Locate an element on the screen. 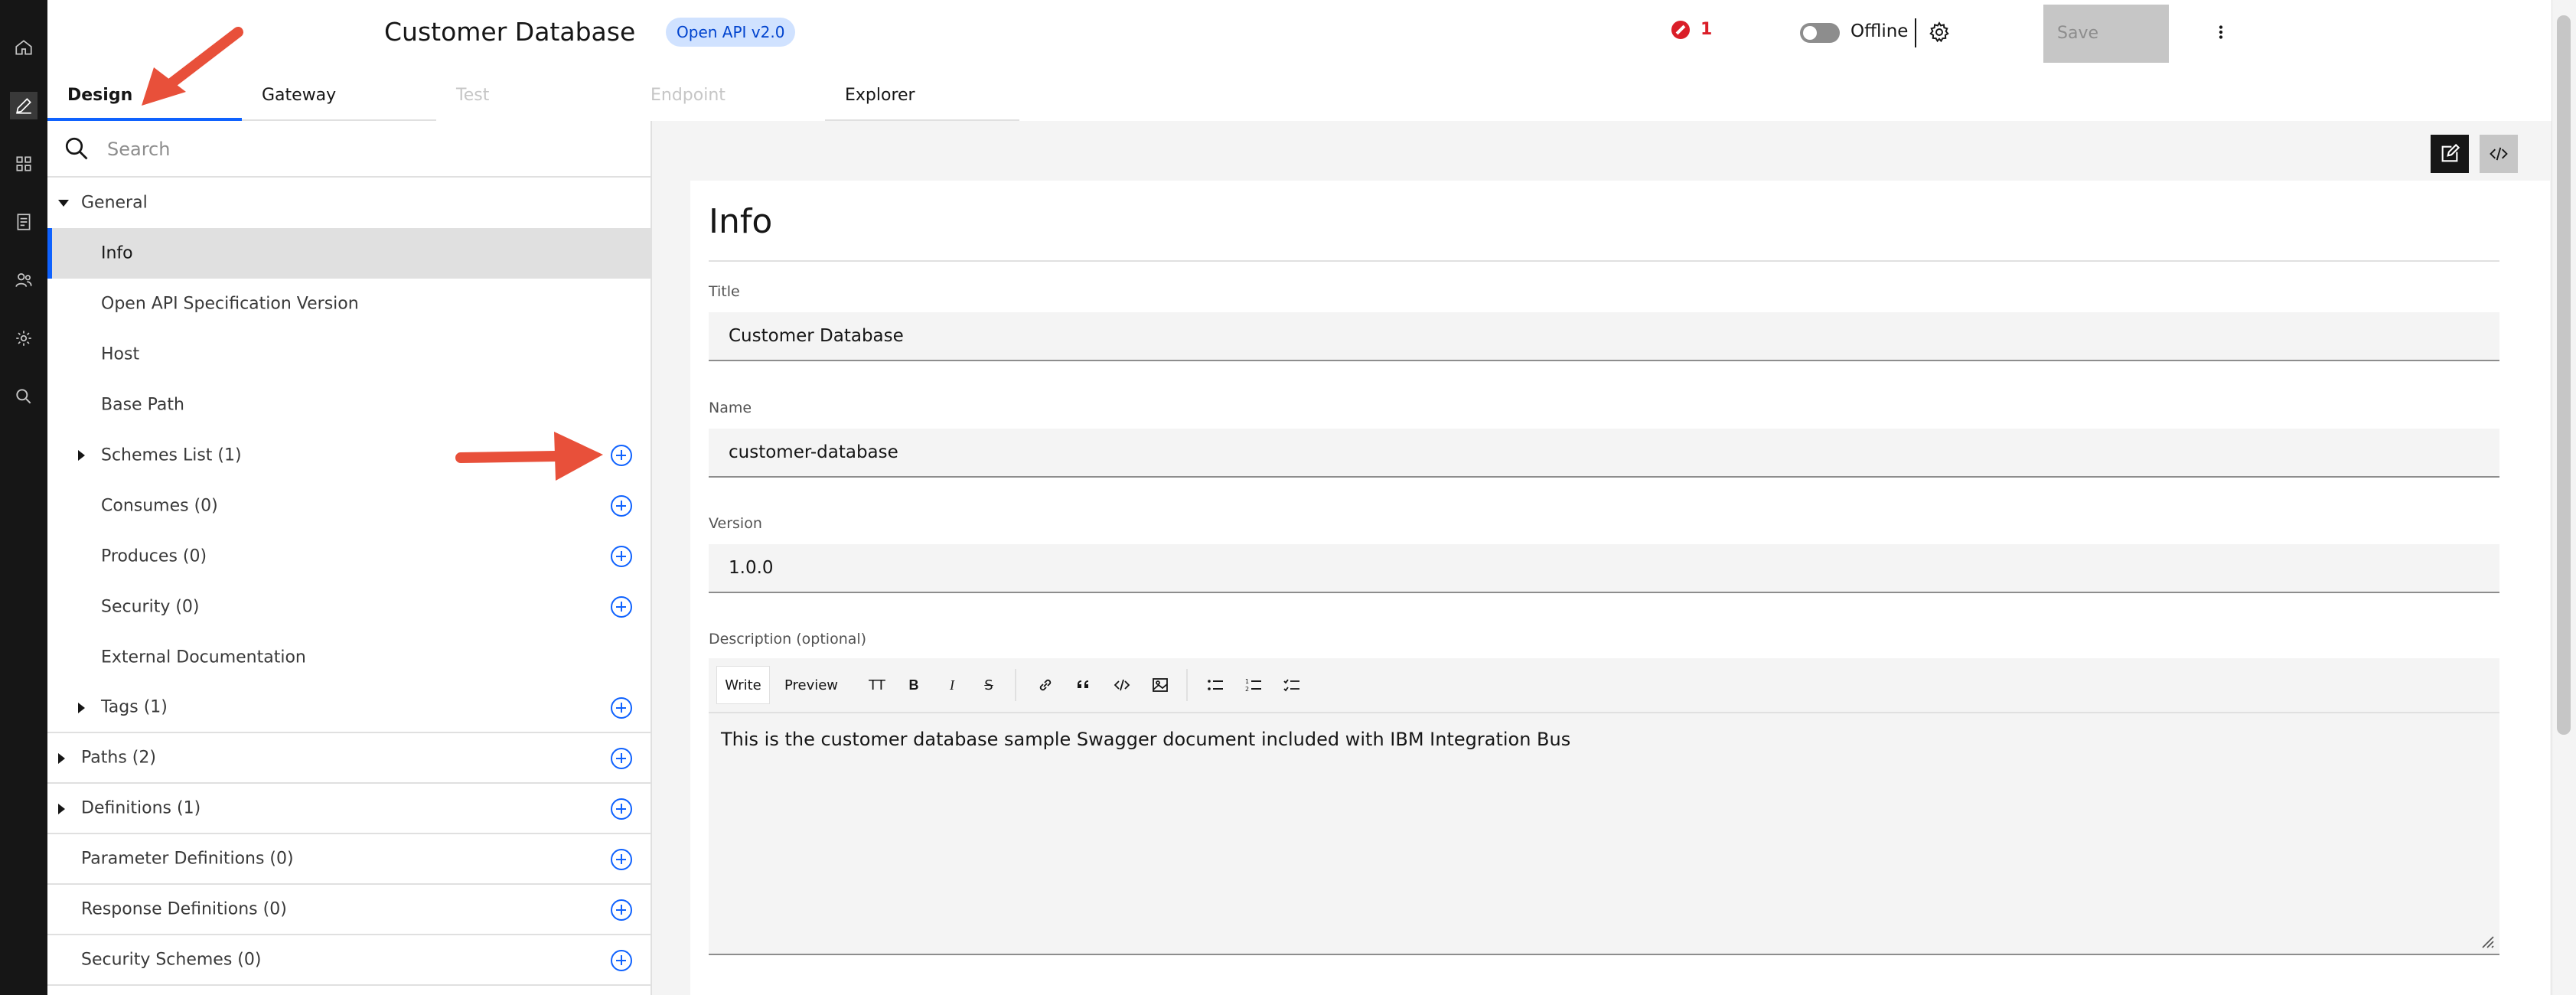  code-view-button is located at coordinates (2499, 154).